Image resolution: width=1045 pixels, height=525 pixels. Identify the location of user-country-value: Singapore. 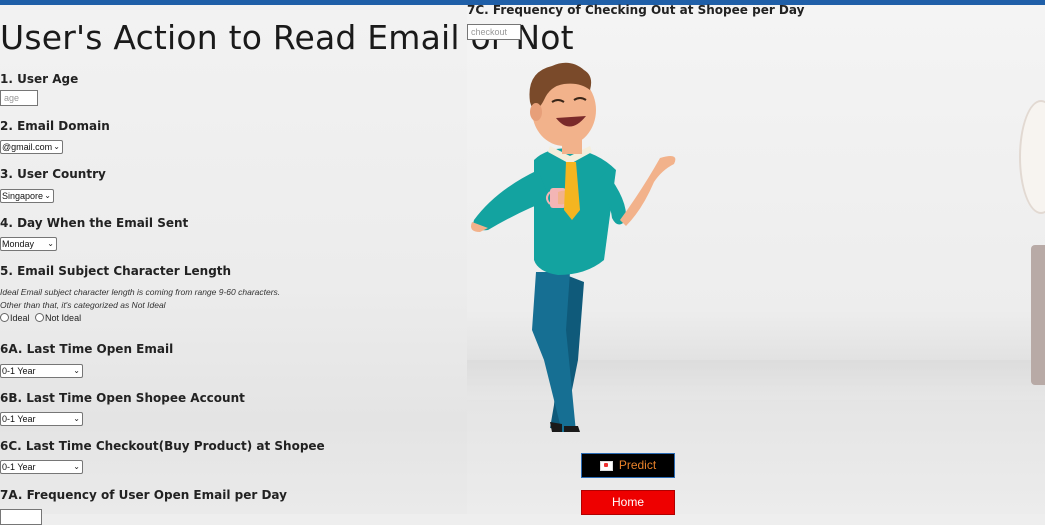
(23, 196).